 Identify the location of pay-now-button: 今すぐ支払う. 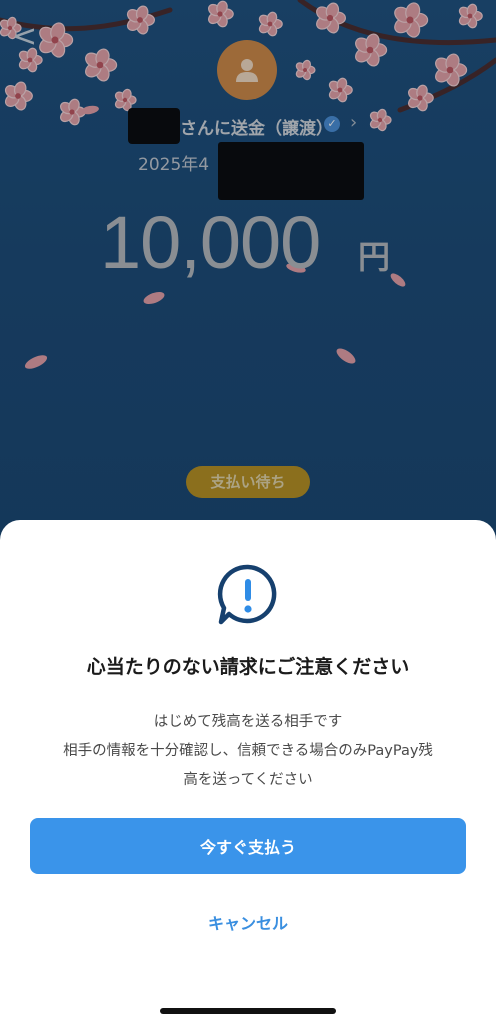
(248, 846).